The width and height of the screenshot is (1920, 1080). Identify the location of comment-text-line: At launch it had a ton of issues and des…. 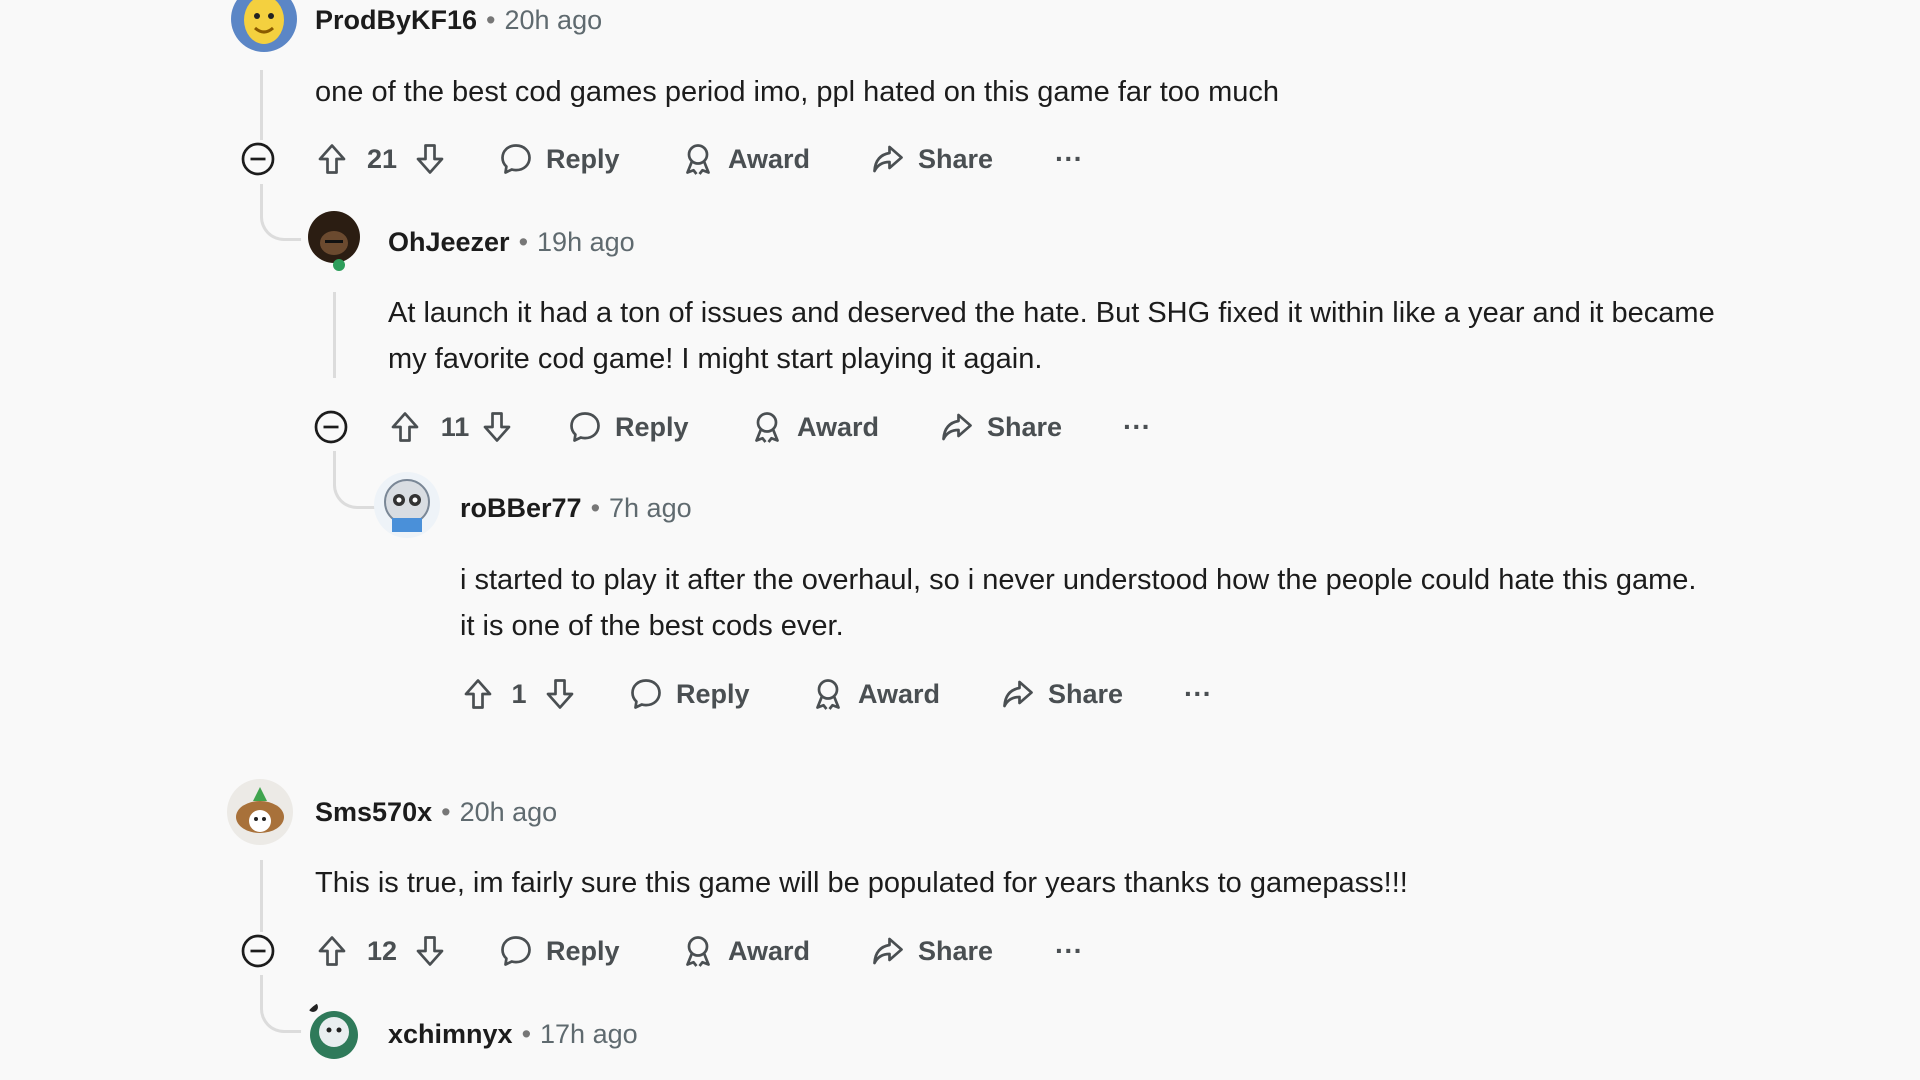
(1051, 313).